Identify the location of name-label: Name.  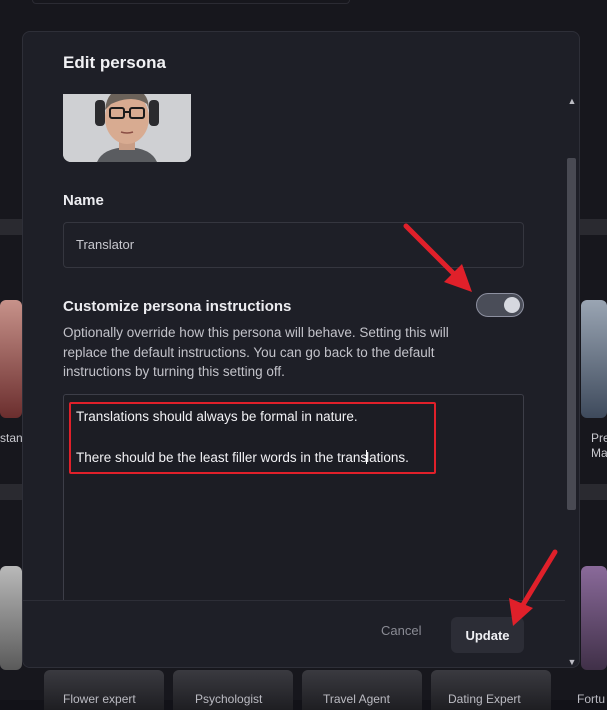
(83, 200).